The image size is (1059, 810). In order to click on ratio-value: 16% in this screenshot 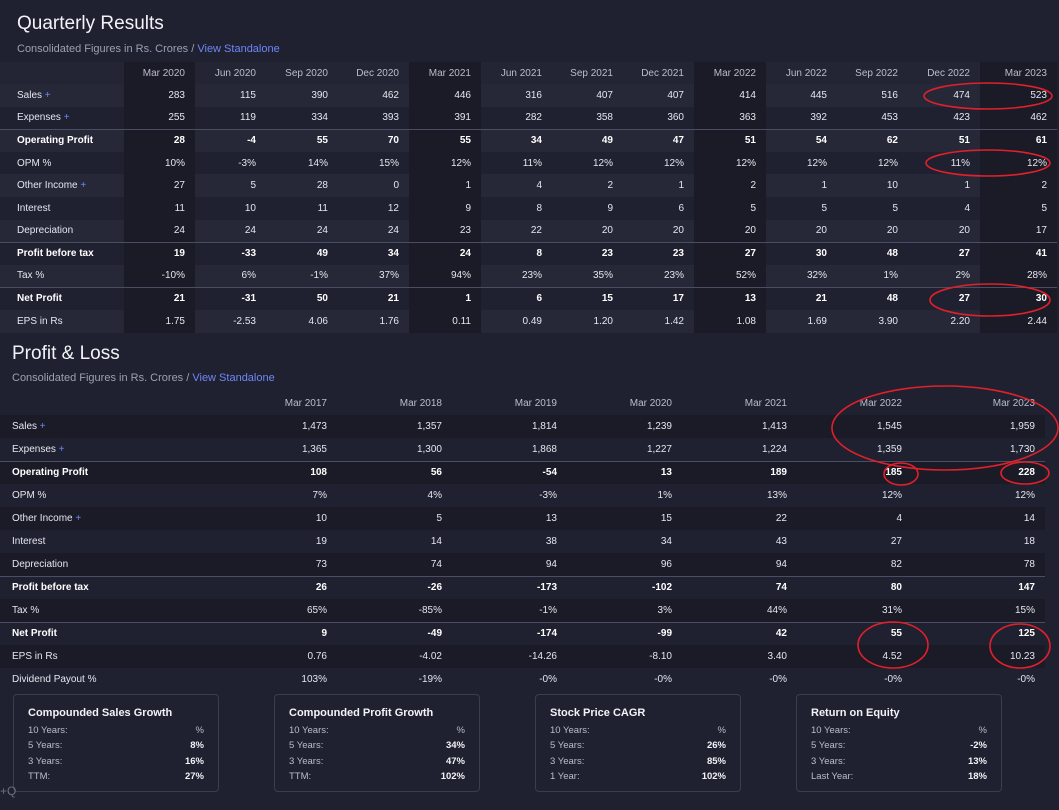, I will do `click(194, 761)`.